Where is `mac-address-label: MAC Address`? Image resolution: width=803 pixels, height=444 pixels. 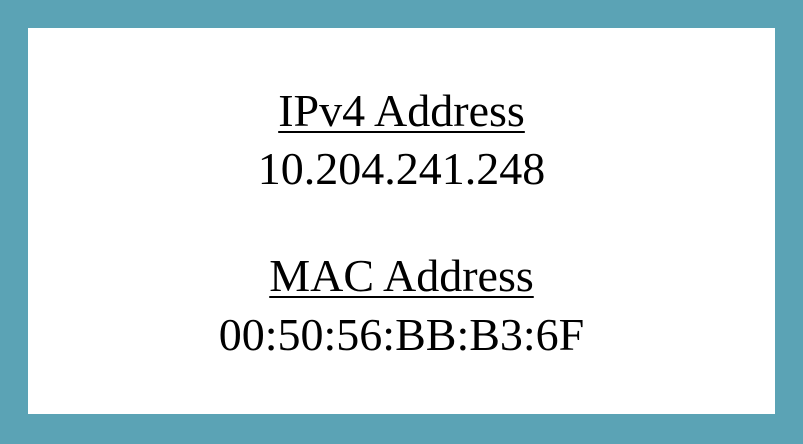
mac-address-label: MAC Address is located at coordinates (401, 275).